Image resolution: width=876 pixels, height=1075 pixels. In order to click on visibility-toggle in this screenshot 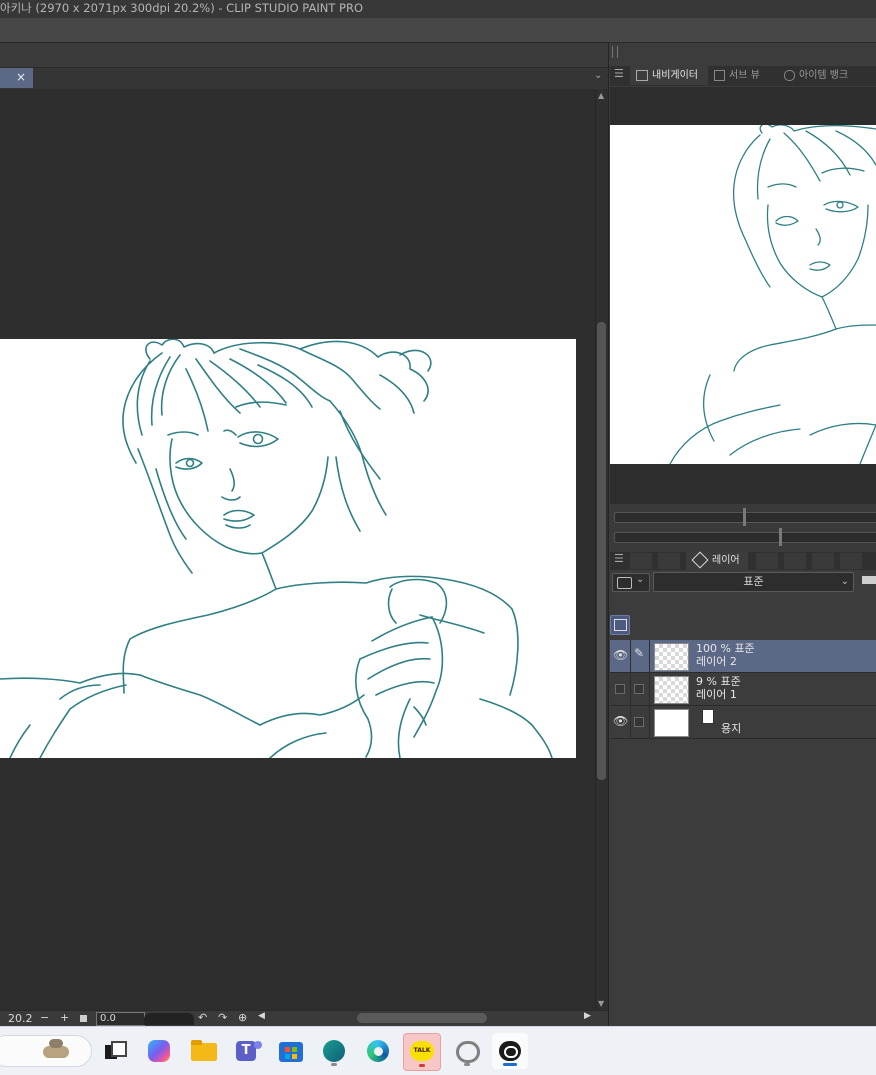, I will do `click(620, 689)`.